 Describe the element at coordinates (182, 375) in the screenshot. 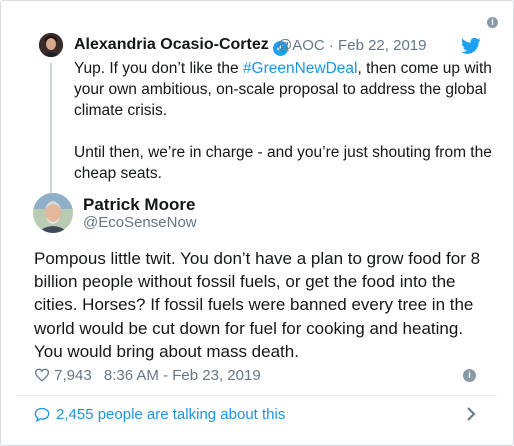

I see `tweet-timestamp: 8:36 AM - Feb 23, 2019` at that location.